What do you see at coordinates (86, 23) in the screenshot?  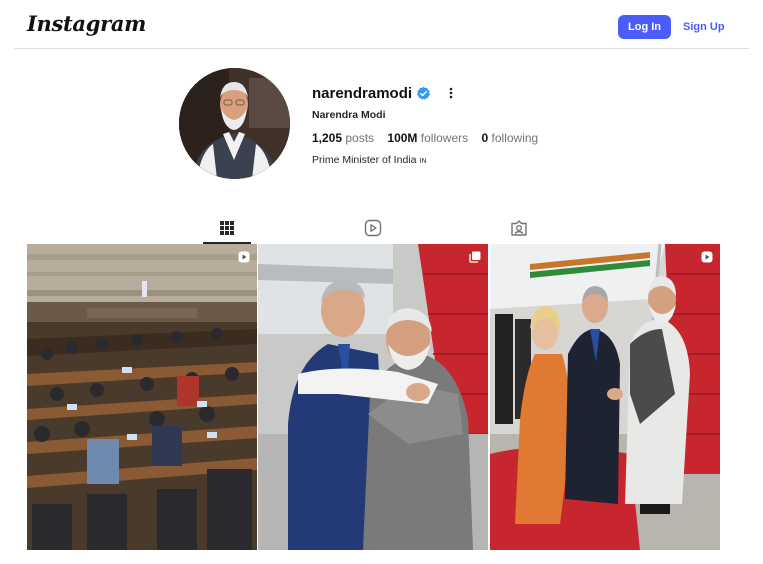 I see `instagram-logo: Instagram` at bounding box center [86, 23].